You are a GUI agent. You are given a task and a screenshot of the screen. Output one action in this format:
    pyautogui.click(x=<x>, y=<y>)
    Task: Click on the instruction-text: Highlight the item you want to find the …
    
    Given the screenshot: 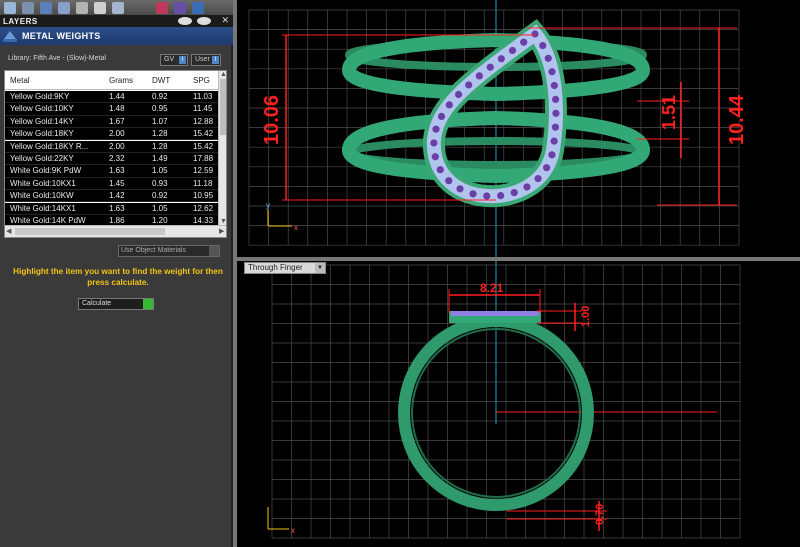 What is the action you would take?
    pyautogui.click(x=118, y=277)
    